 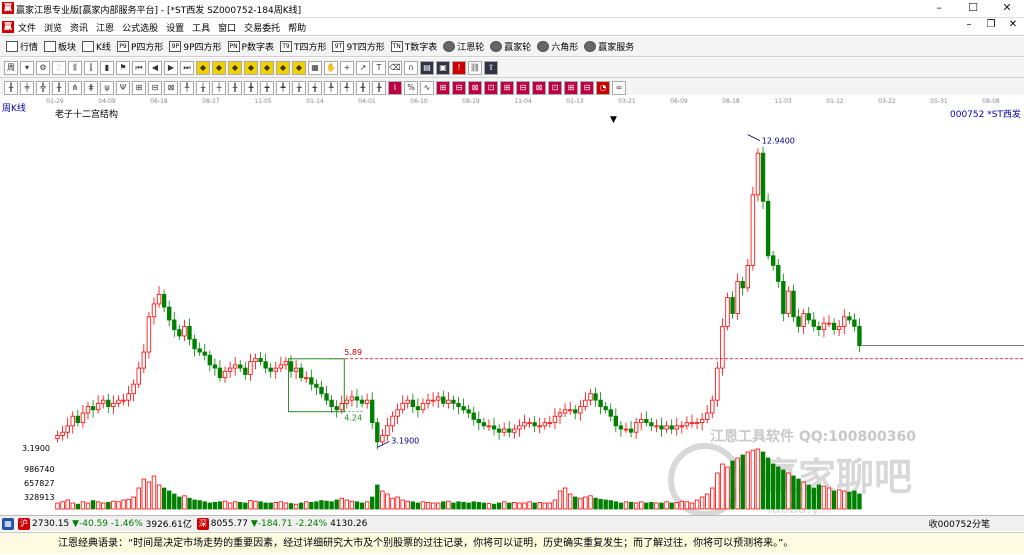 What do you see at coordinates (315, 87) in the screenshot?
I see `line-tool-icon: ╅` at bounding box center [315, 87].